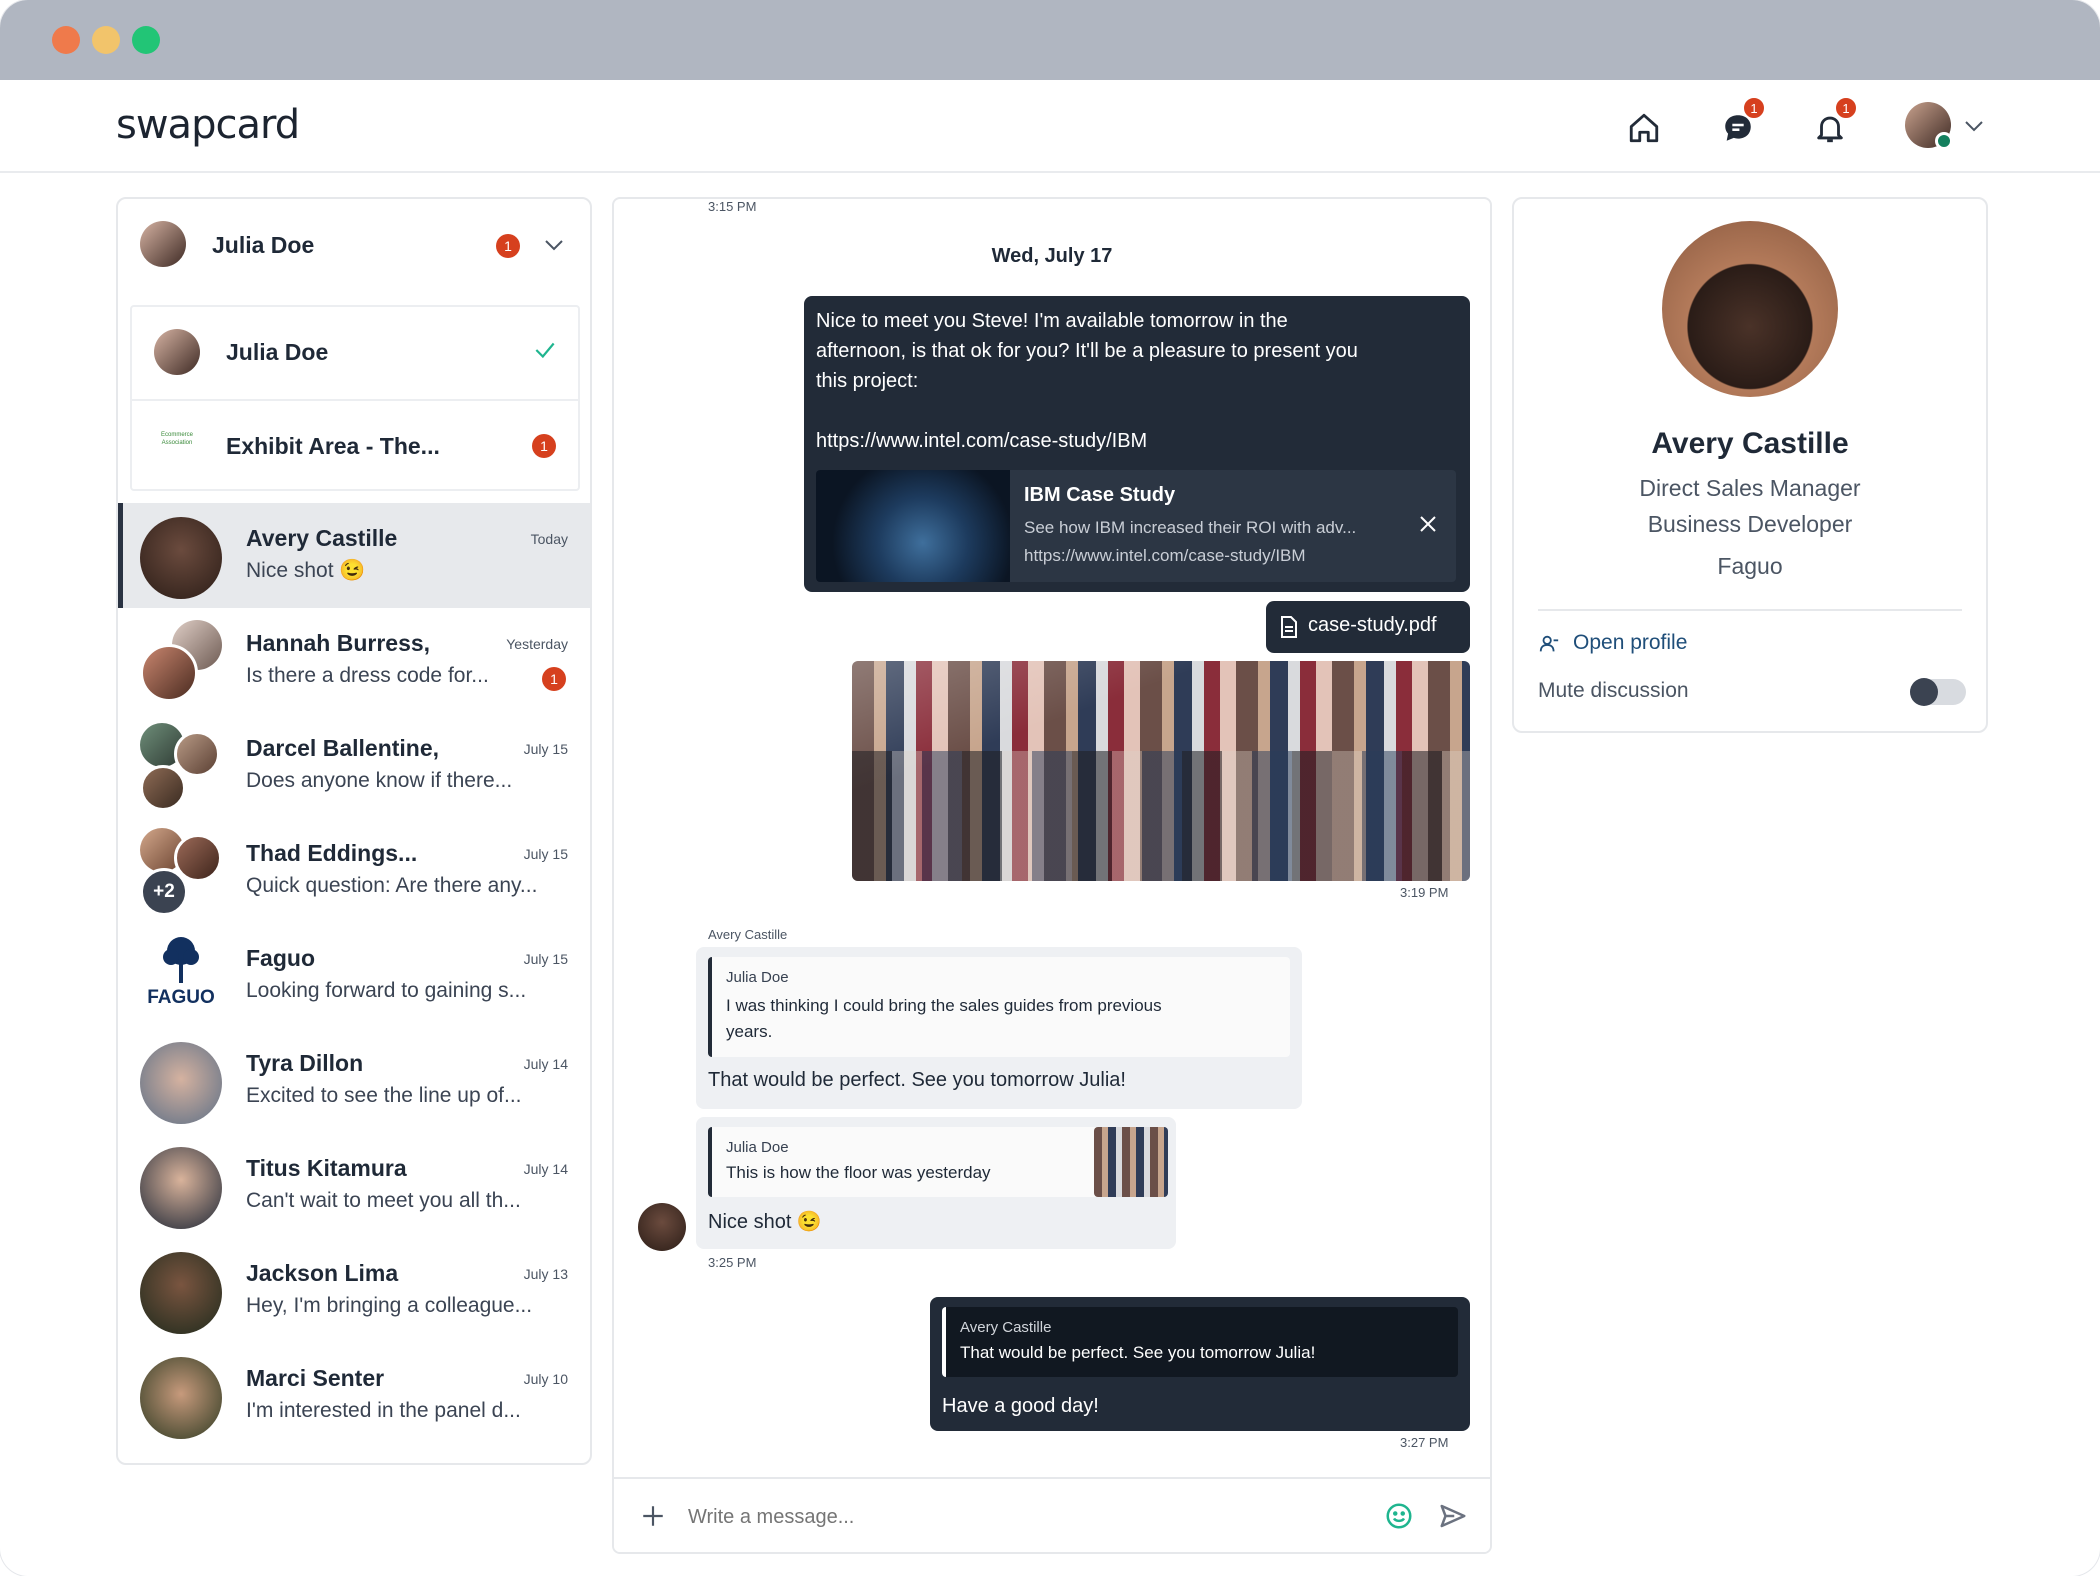 The image size is (2100, 1576). I want to click on day-separator: Wed, July 17, so click(1052, 256).